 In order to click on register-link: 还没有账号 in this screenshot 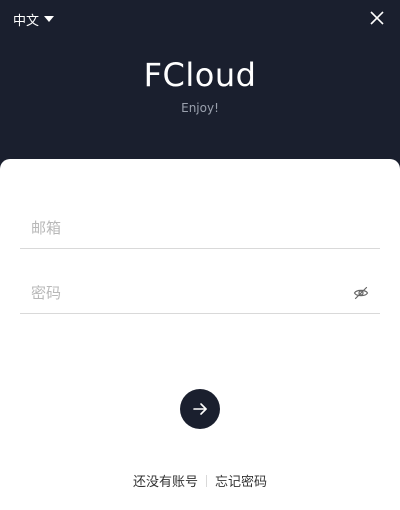, I will do `click(165, 480)`.